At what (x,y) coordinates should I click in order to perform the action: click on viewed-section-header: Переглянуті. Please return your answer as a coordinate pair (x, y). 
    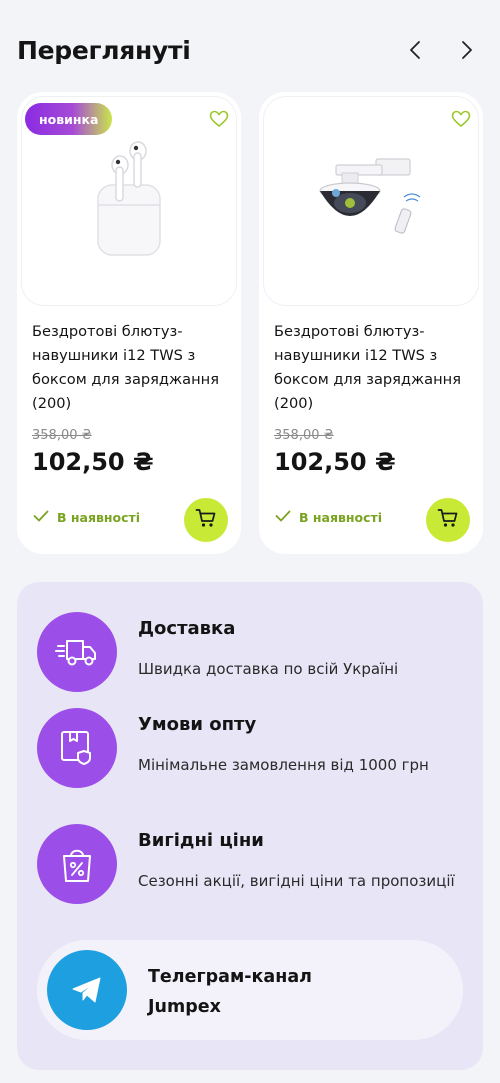
    Looking at the image, I should click on (250, 50).